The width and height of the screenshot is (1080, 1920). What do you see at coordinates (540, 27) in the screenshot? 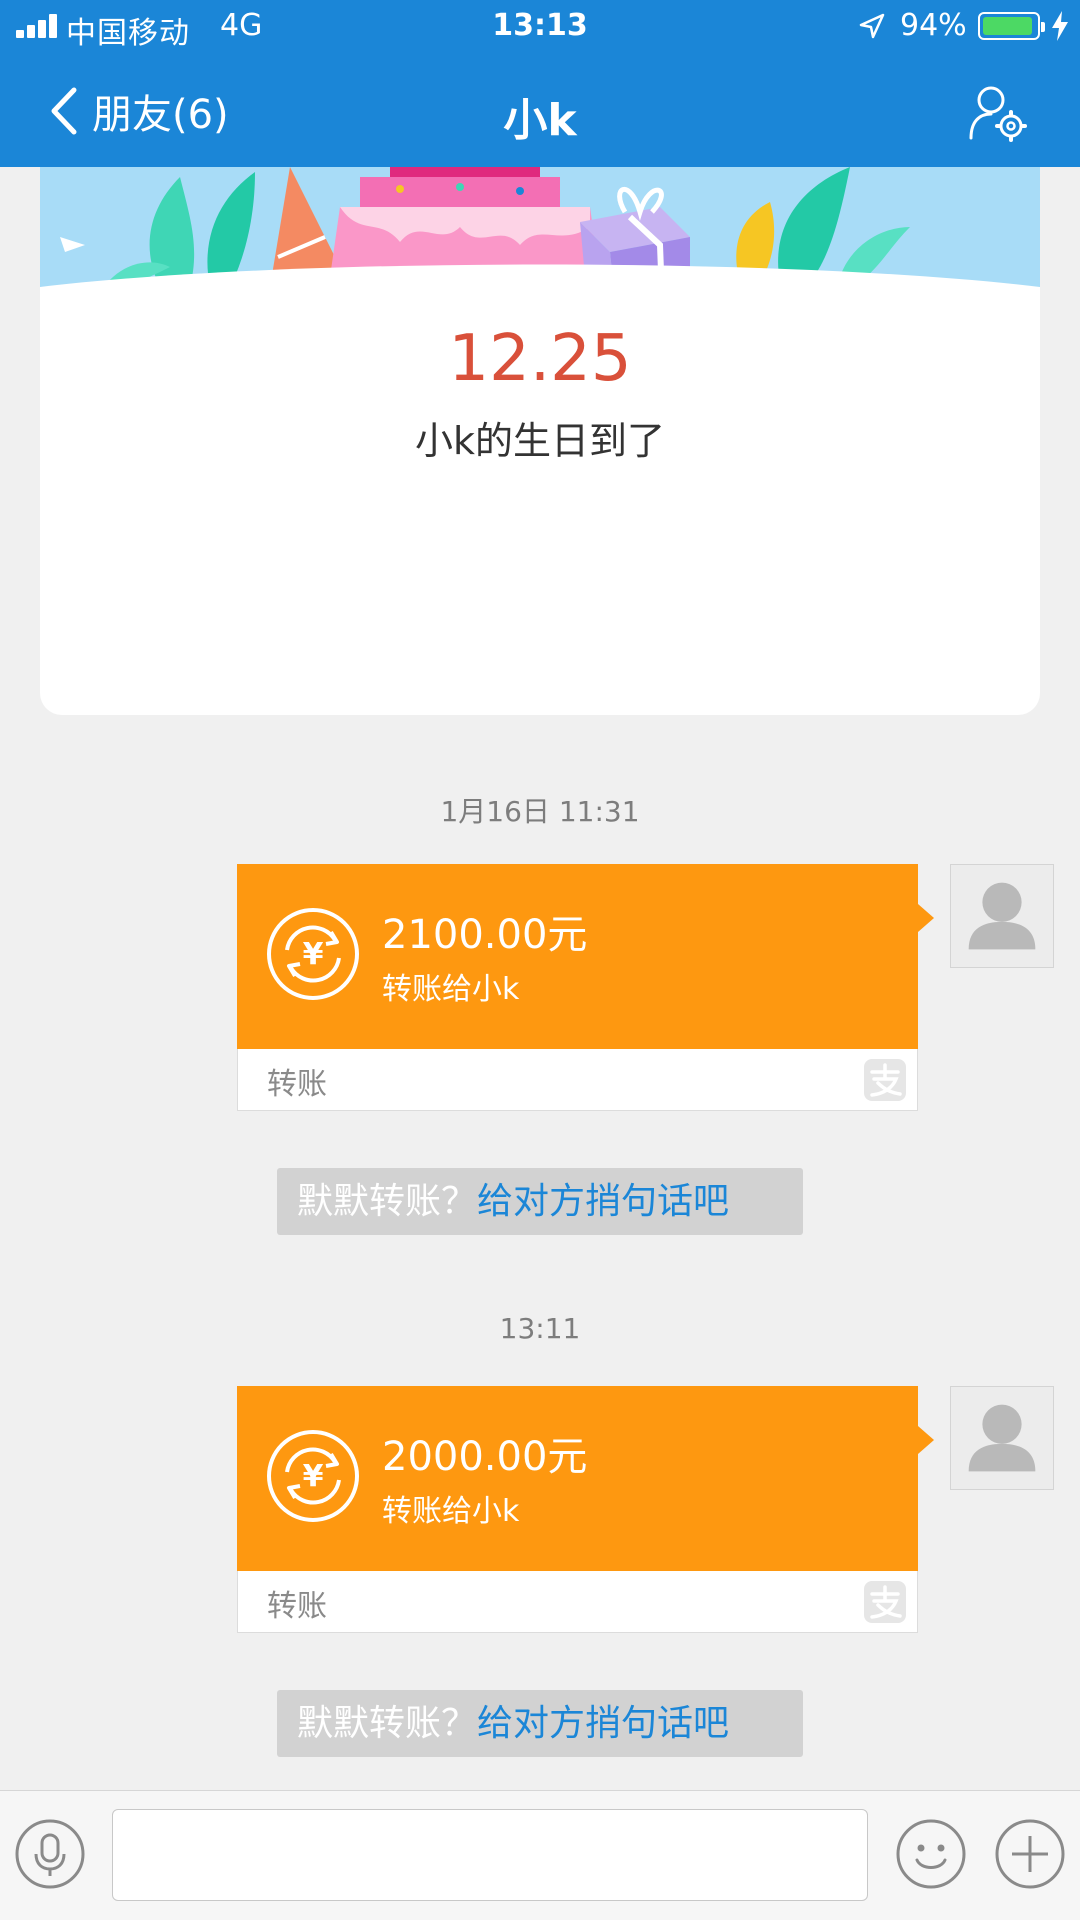
I see `status-bar: 中国移动 4G 13:13 94%` at bounding box center [540, 27].